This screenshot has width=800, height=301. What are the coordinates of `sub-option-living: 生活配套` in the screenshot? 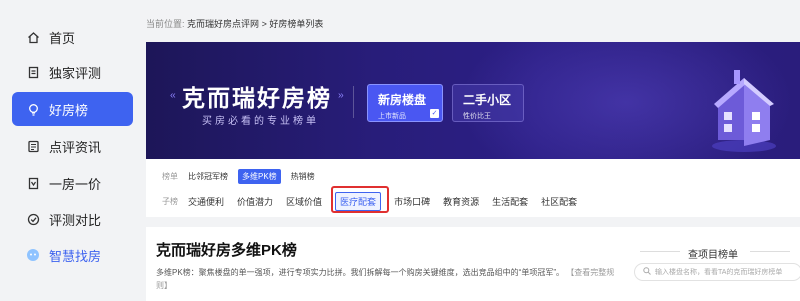 It's located at (510, 201).